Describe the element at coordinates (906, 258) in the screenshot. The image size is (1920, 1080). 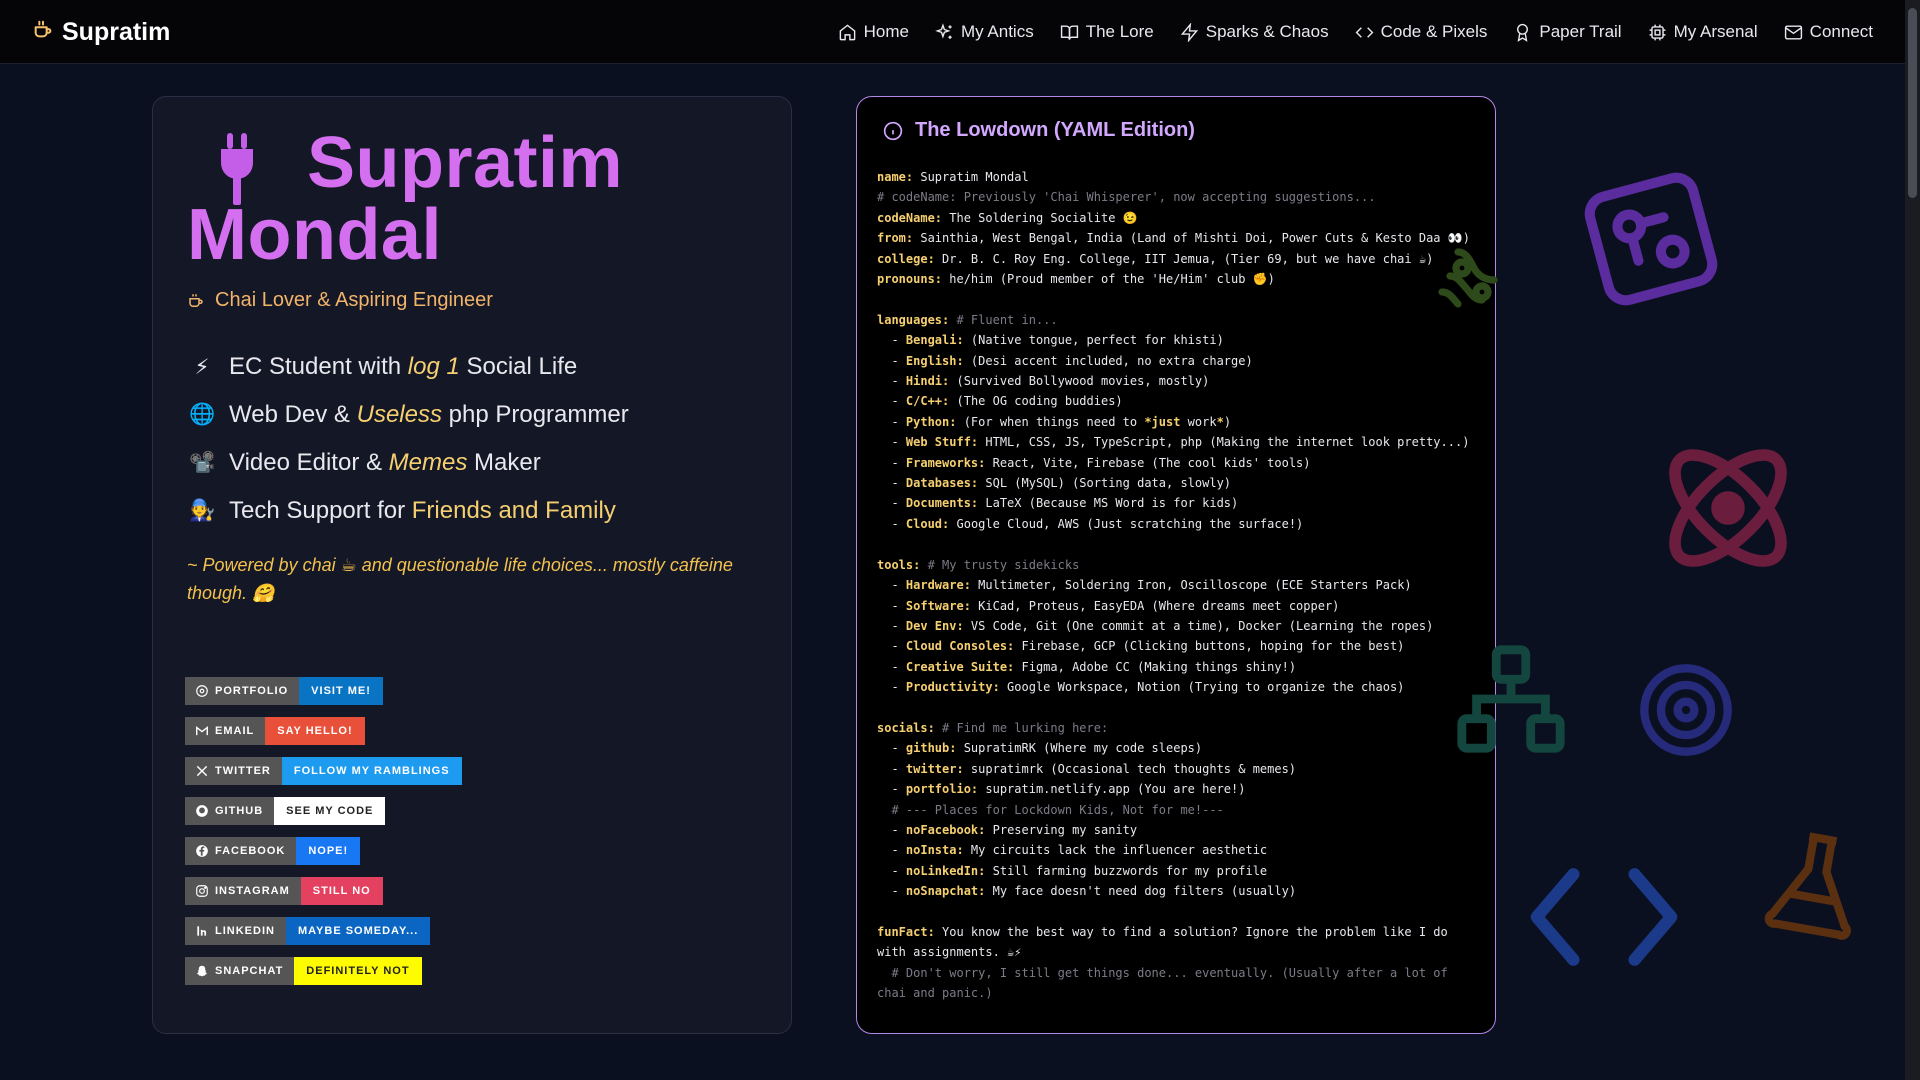
I see `yaml-key: college:` at that location.